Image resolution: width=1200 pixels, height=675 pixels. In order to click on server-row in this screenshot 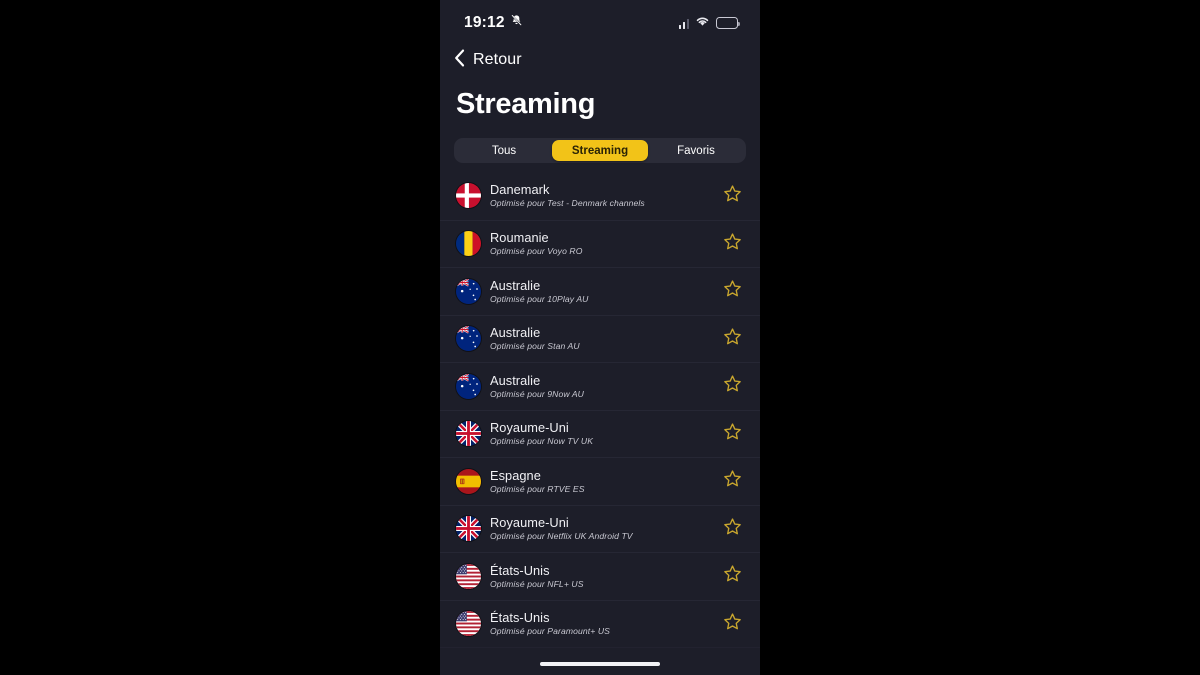, I will do `click(600, 650)`.